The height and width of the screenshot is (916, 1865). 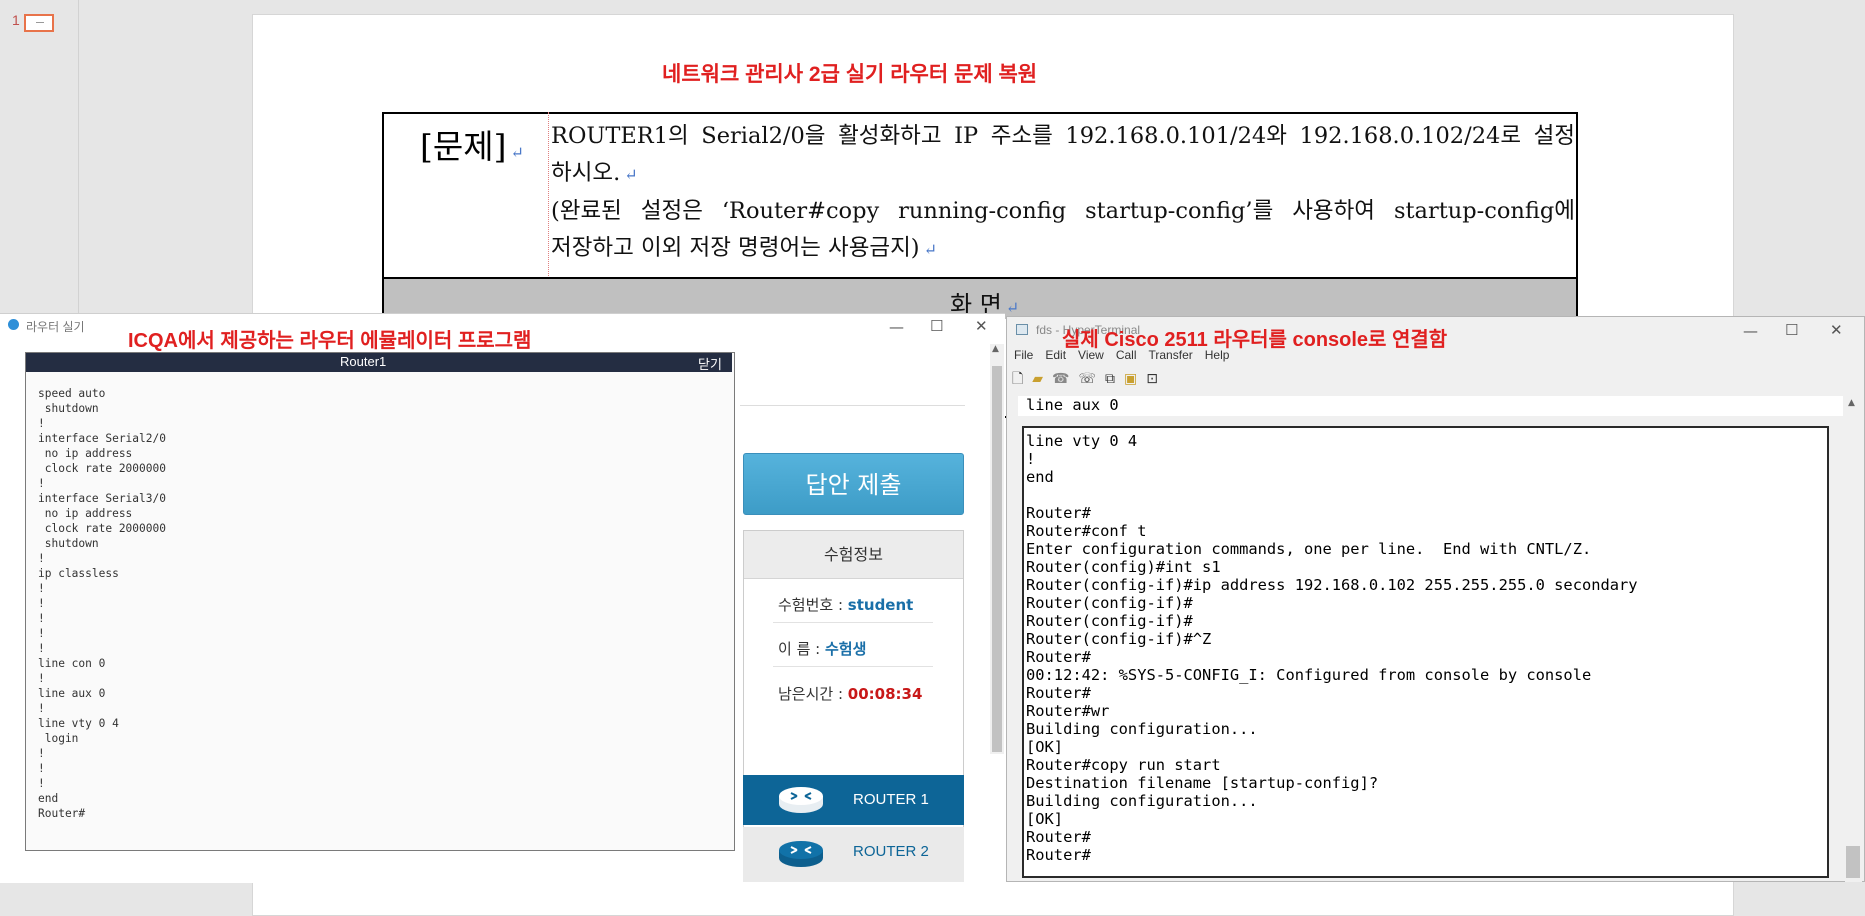 I want to click on slide-number: 1, so click(x=16, y=20).